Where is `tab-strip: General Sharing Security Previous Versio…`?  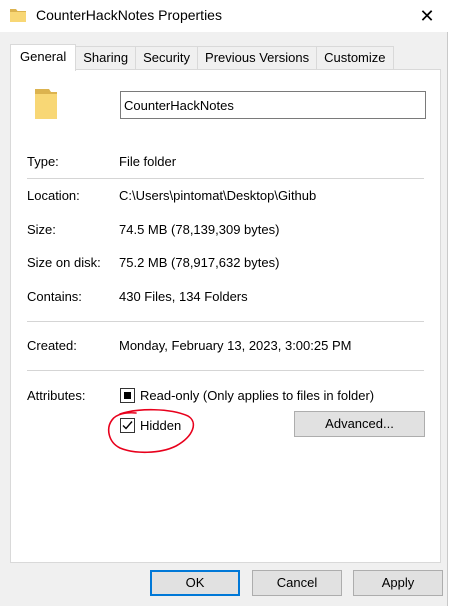
tab-strip: General Sharing Security Previous Versio… is located at coordinates (202, 57).